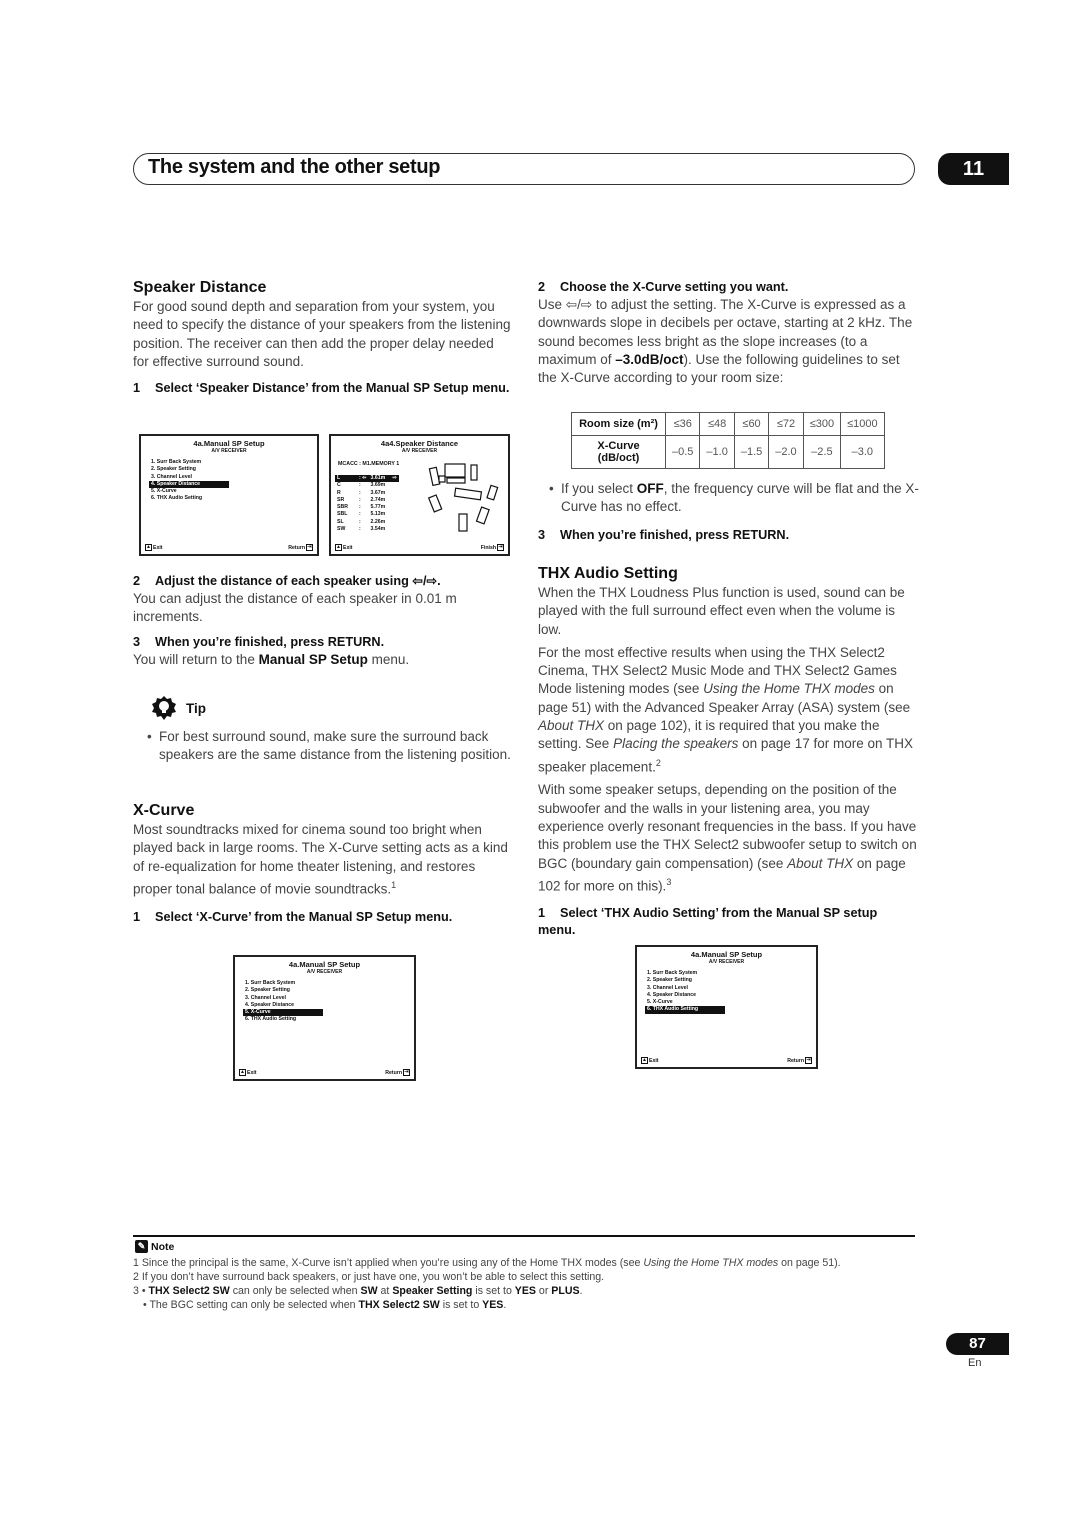 The width and height of the screenshot is (1080, 1527). I want to click on osd-title: 4a4.Speaker Distance, so click(419, 443).